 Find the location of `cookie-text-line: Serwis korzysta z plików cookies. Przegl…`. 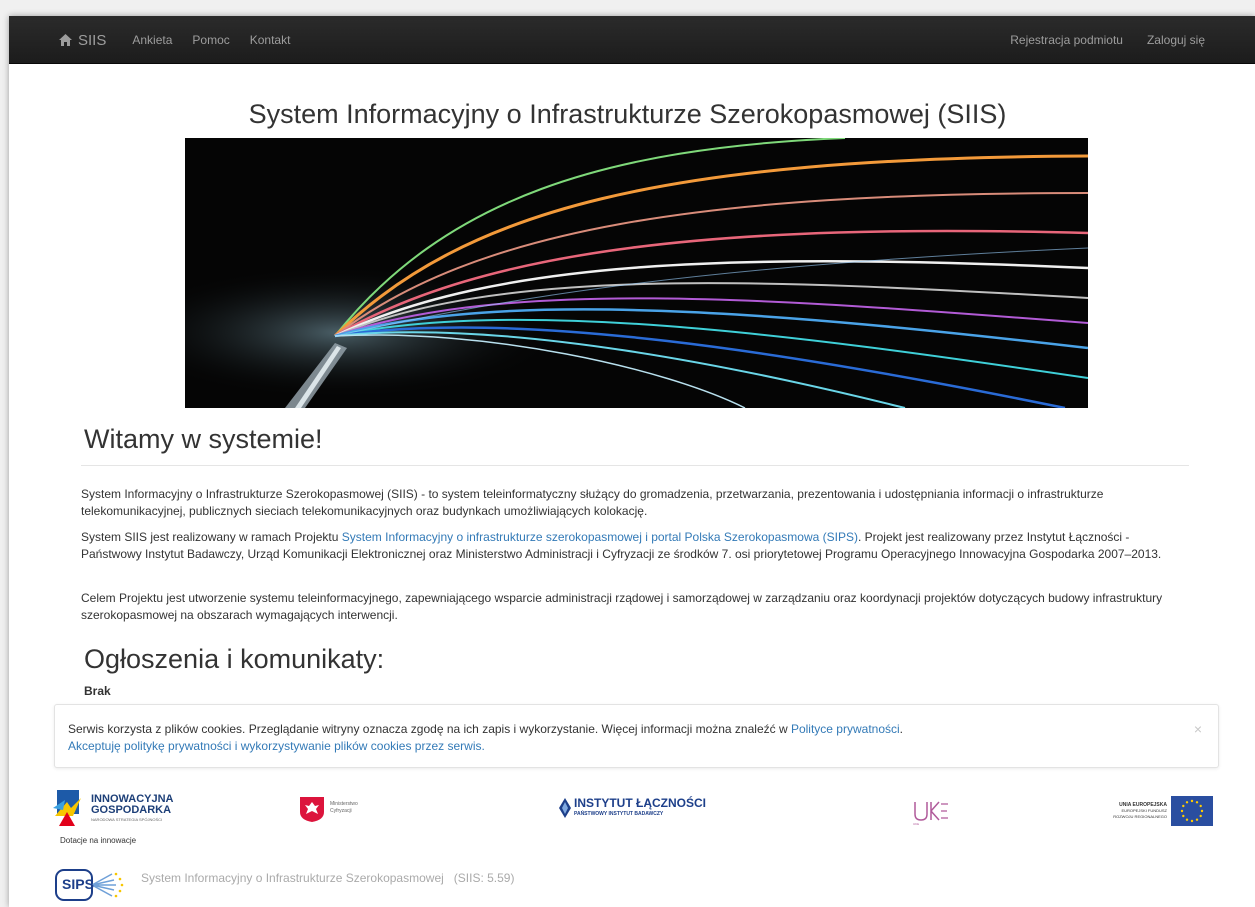

cookie-text-line: Serwis korzysta z plików cookies. Przegl… is located at coordinates (643, 729).